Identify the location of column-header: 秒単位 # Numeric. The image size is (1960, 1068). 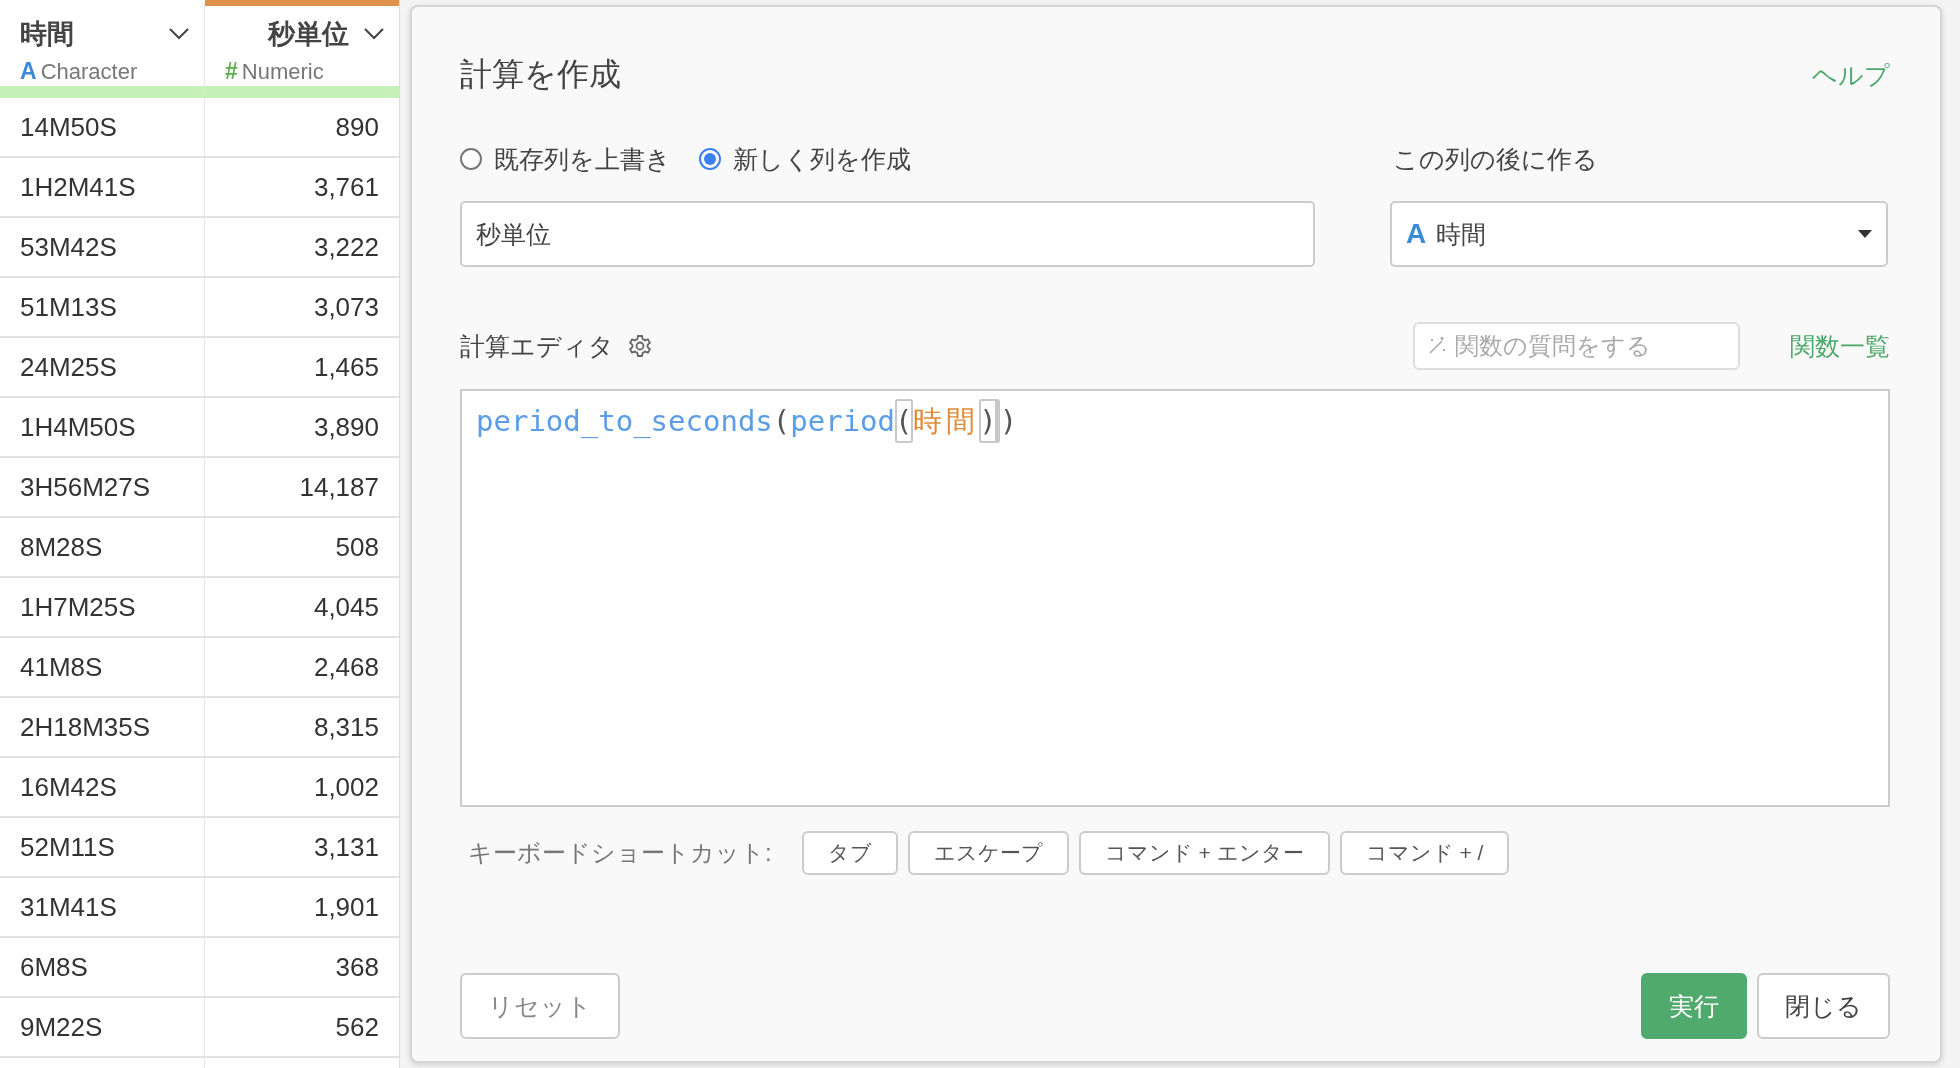
(302, 49).